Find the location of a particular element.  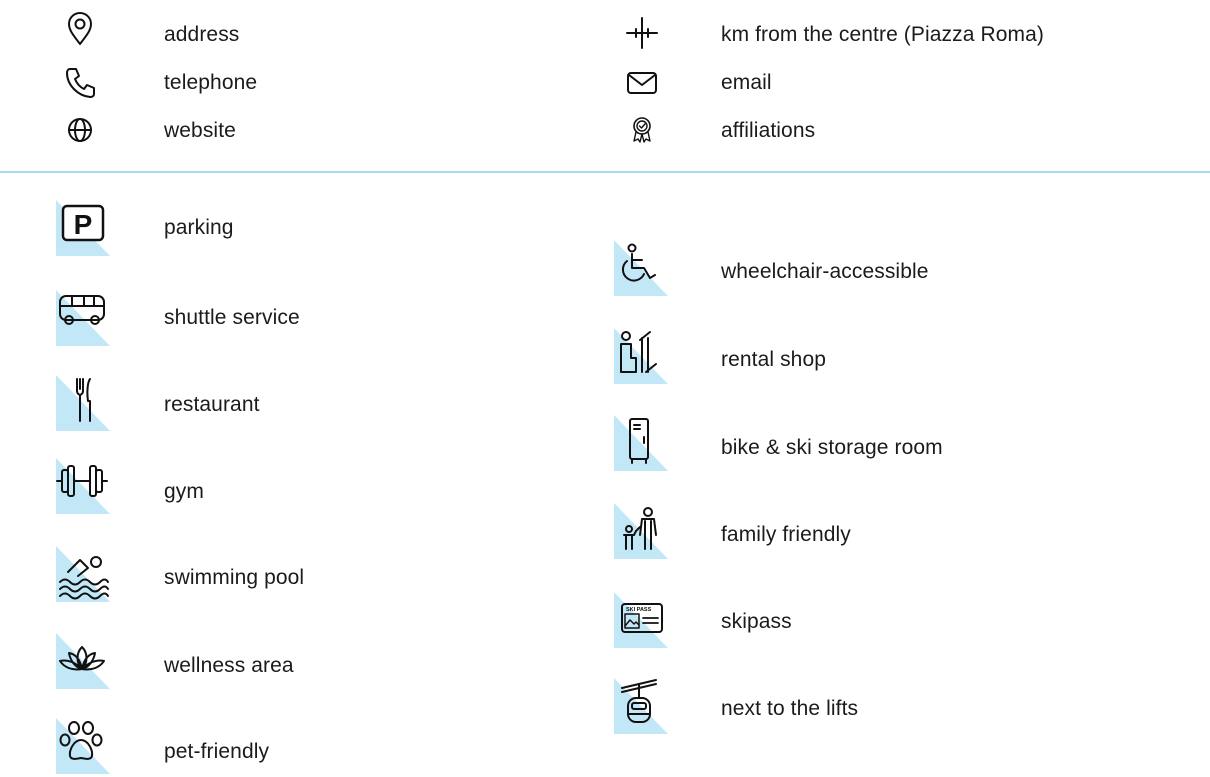

legend-label-email: email is located at coordinates (746, 82).